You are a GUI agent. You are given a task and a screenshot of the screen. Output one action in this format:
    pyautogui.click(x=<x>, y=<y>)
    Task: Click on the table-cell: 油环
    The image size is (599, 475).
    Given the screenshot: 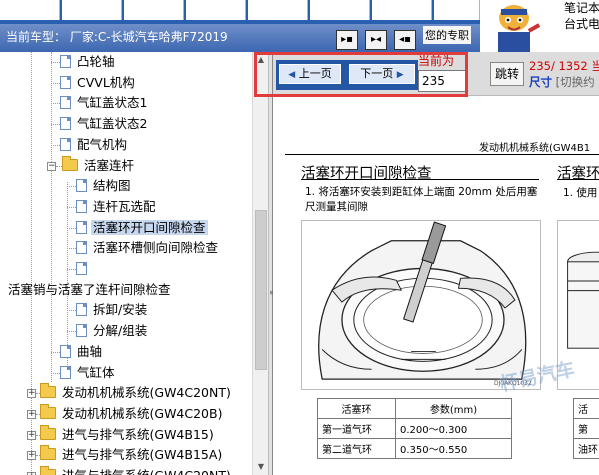 What is the action you would take?
    pyautogui.click(x=586, y=448)
    